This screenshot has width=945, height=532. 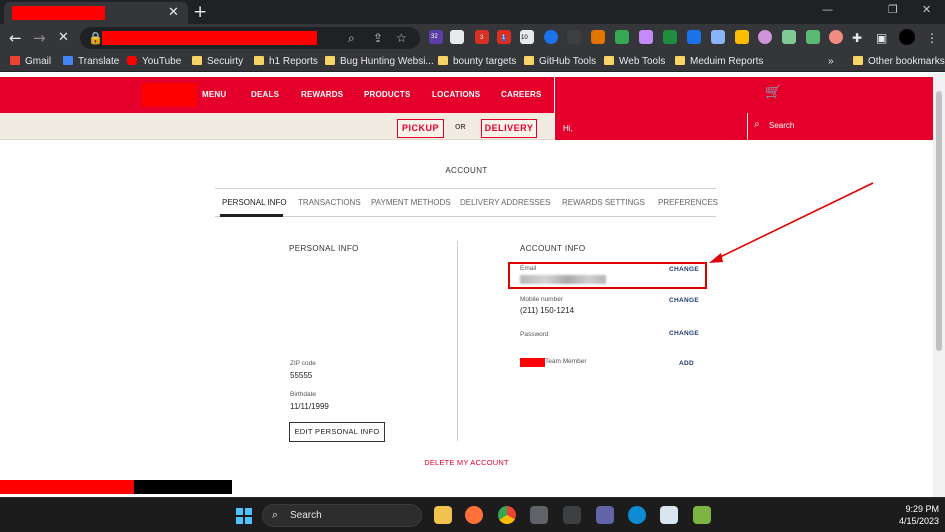 I want to click on taskbar-search: ⌕ Search, so click(x=342, y=515).